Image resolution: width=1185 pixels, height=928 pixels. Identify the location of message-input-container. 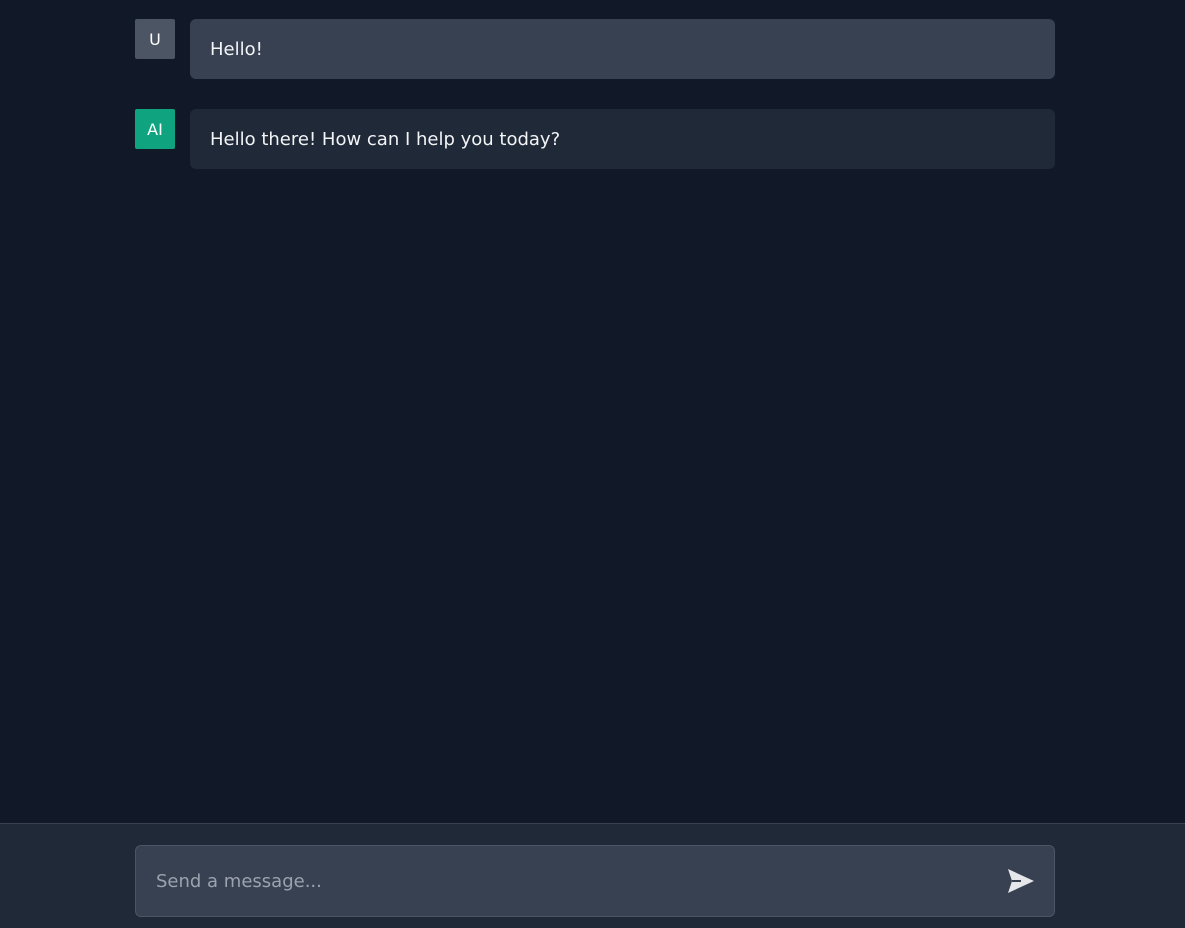
(595, 881).